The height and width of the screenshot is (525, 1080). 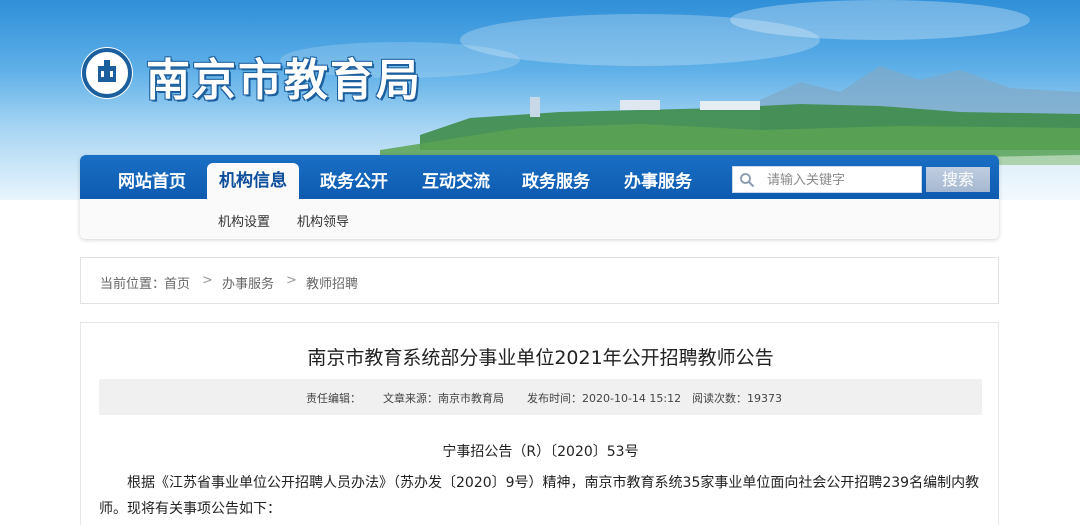 What do you see at coordinates (332, 282) in the screenshot?
I see `breadcrumb-teacher-recruitment: 教师招聘` at bounding box center [332, 282].